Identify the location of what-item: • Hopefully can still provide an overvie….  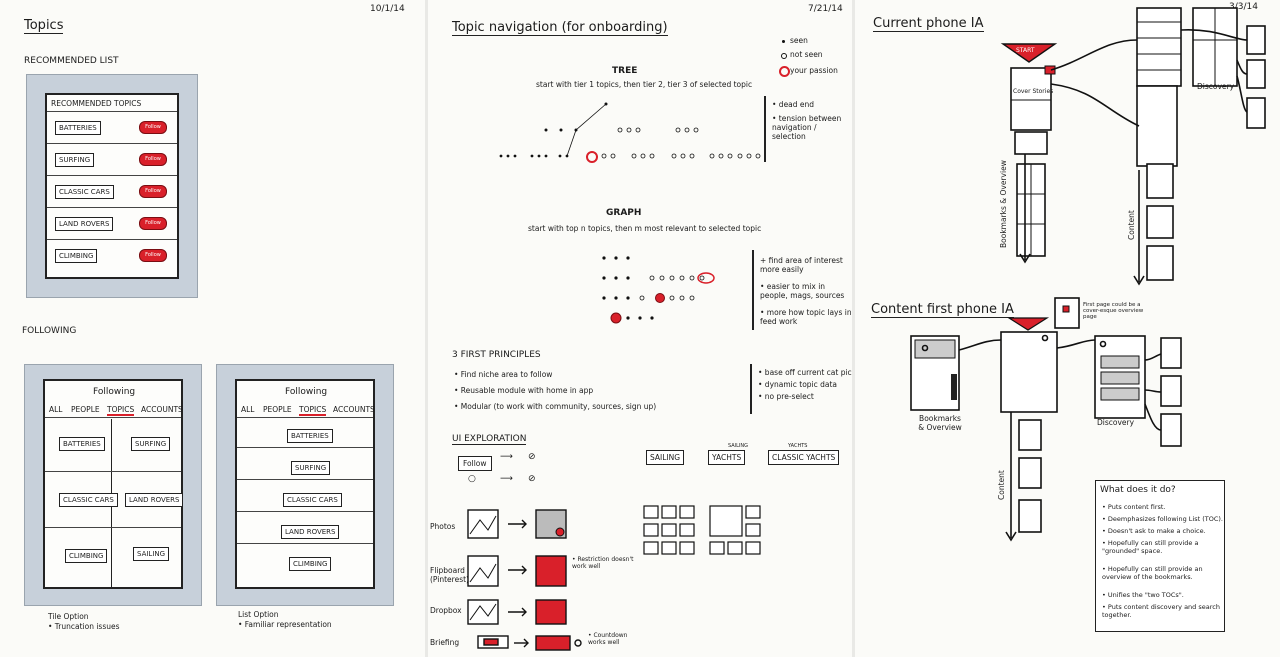
(1152, 573).